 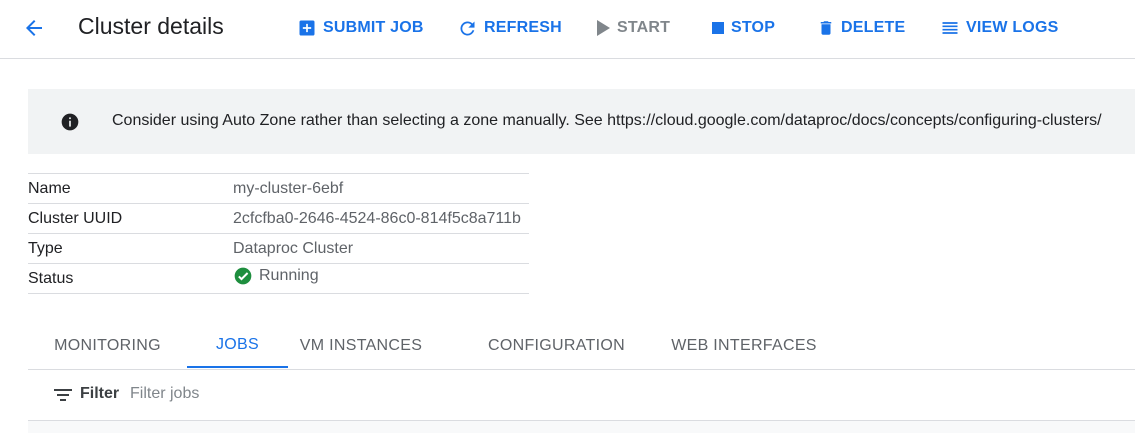 I want to click on tab-jobs: JOBS, so click(x=237, y=346).